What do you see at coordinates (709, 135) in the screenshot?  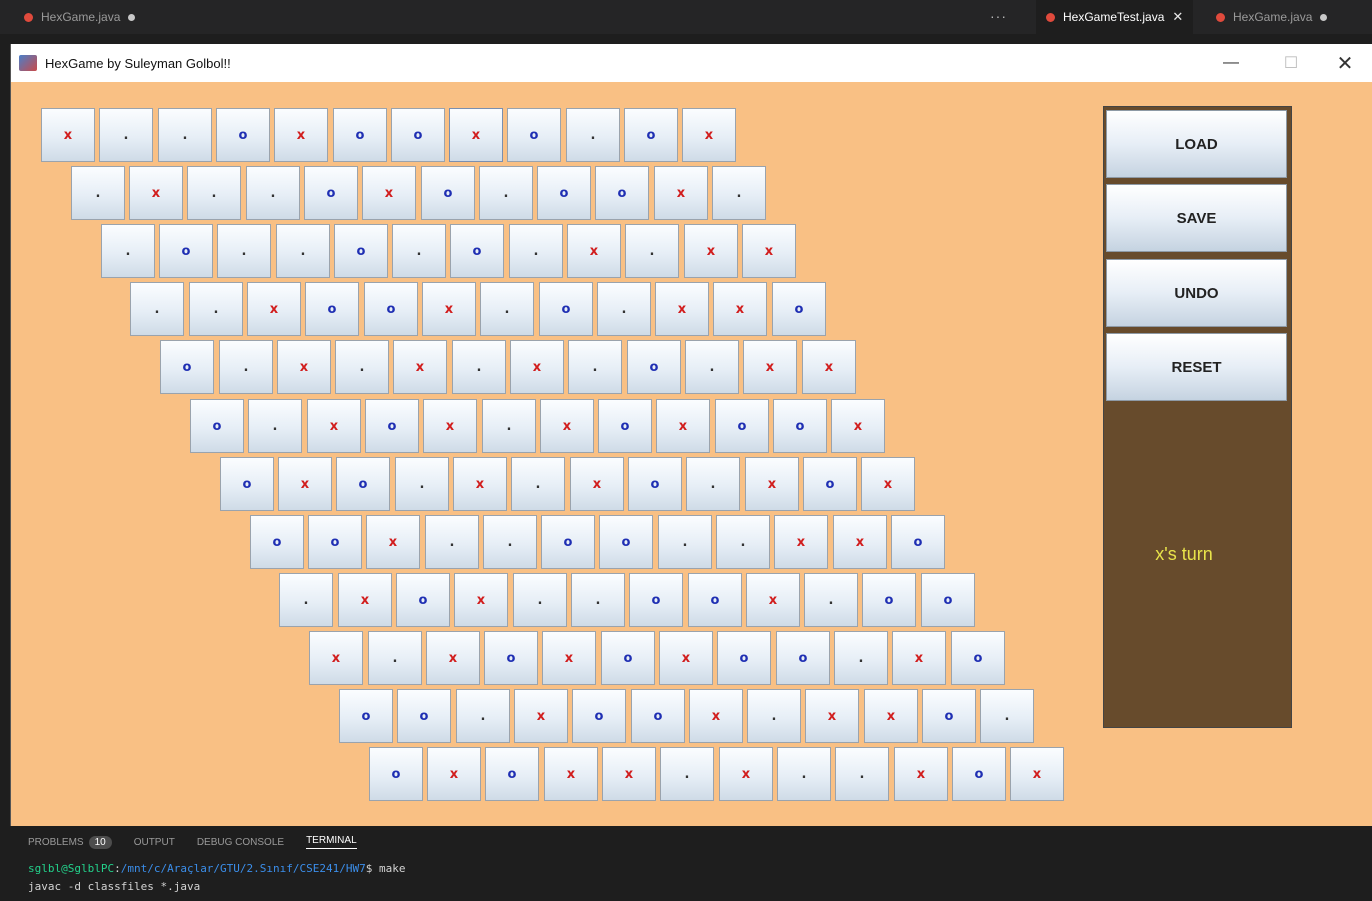 I see `hex-cell-r0-c11: x` at bounding box center [709, 135].